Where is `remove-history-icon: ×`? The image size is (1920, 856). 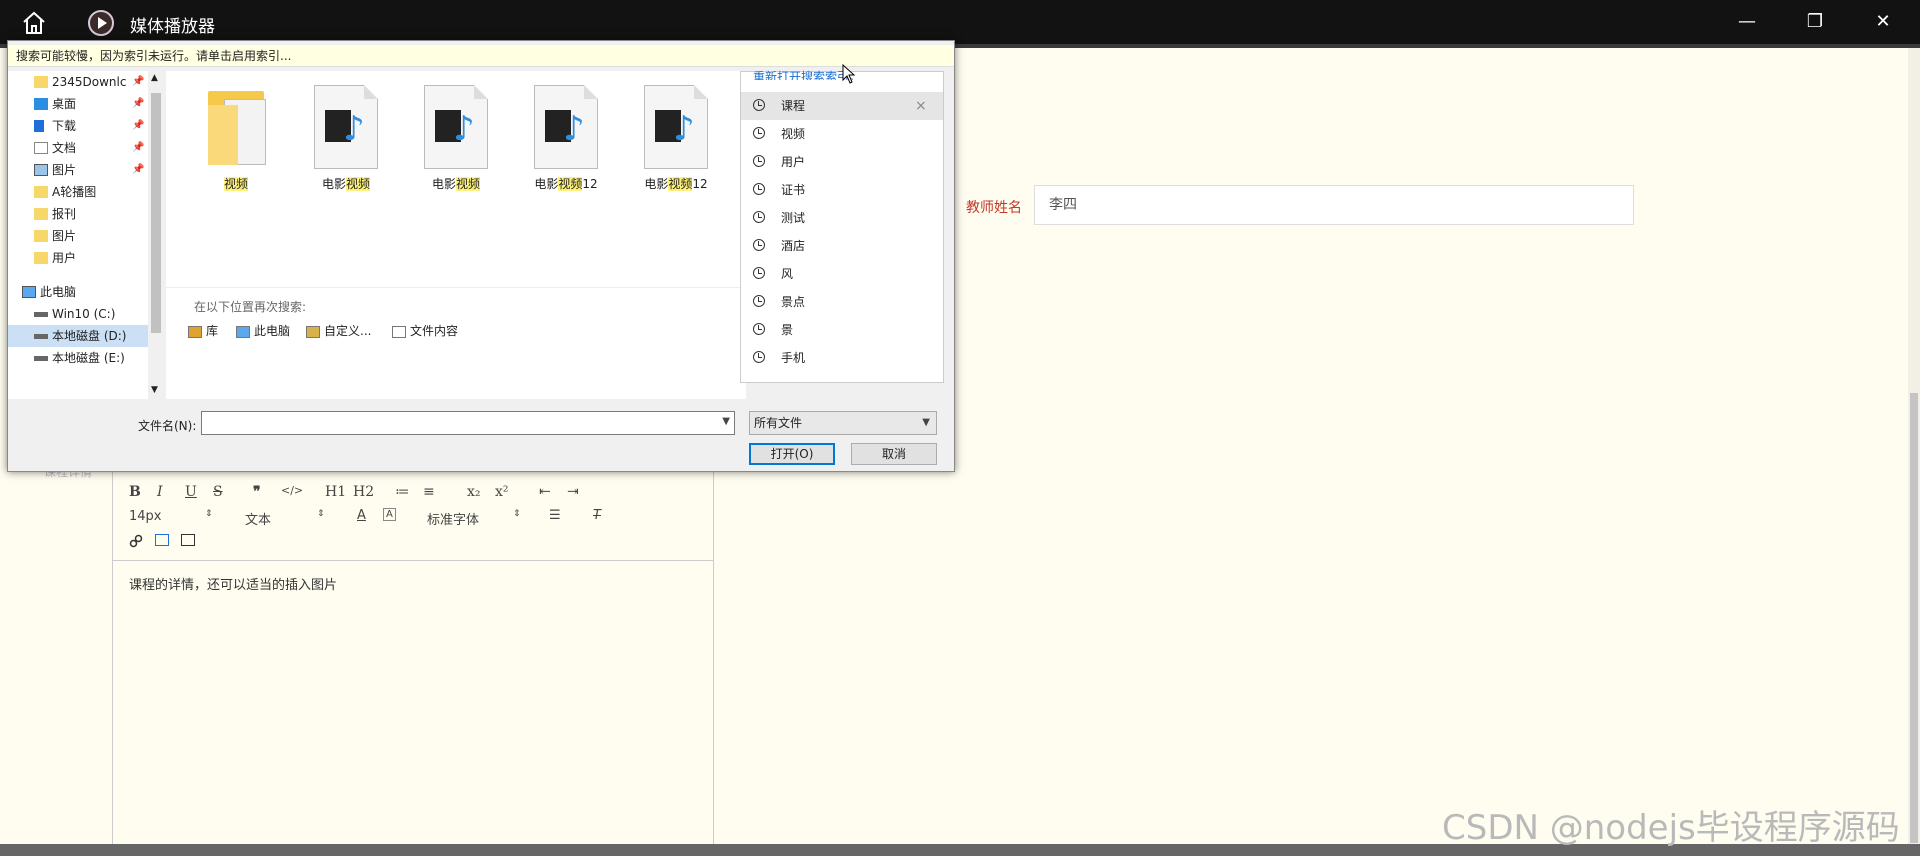
remove-history-icon: × is located at coordinates (921, 106).